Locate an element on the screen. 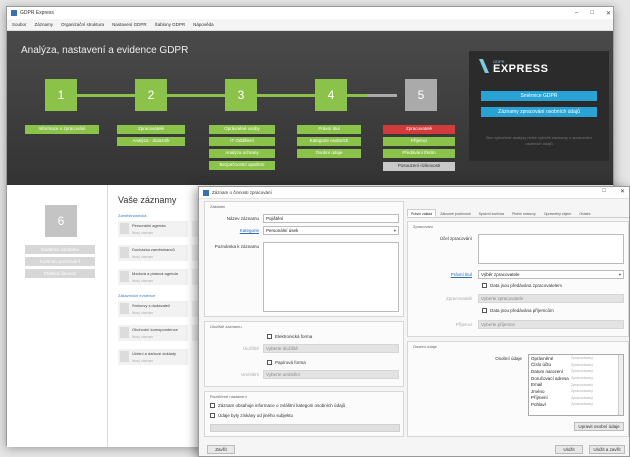 The image size is (630, 457). dialog-save-close-button: Uložit a zavřít is located at coordinates (607, 449).